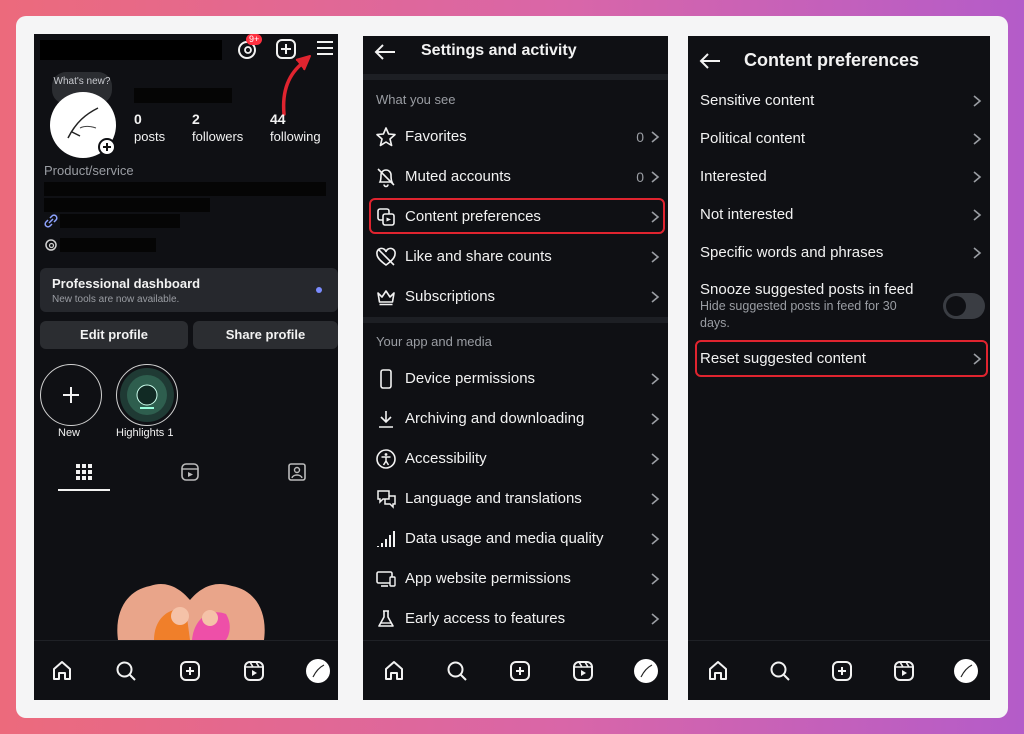 This screenshot has width=1024, height=734. I want to click on settings-item-language: Language and translations, so click(515, 499).